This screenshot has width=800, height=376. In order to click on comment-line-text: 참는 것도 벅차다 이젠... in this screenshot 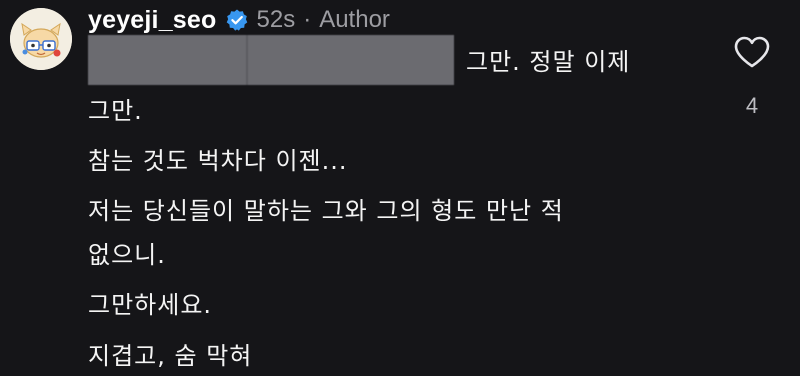, I will do `click(218, 160)`.